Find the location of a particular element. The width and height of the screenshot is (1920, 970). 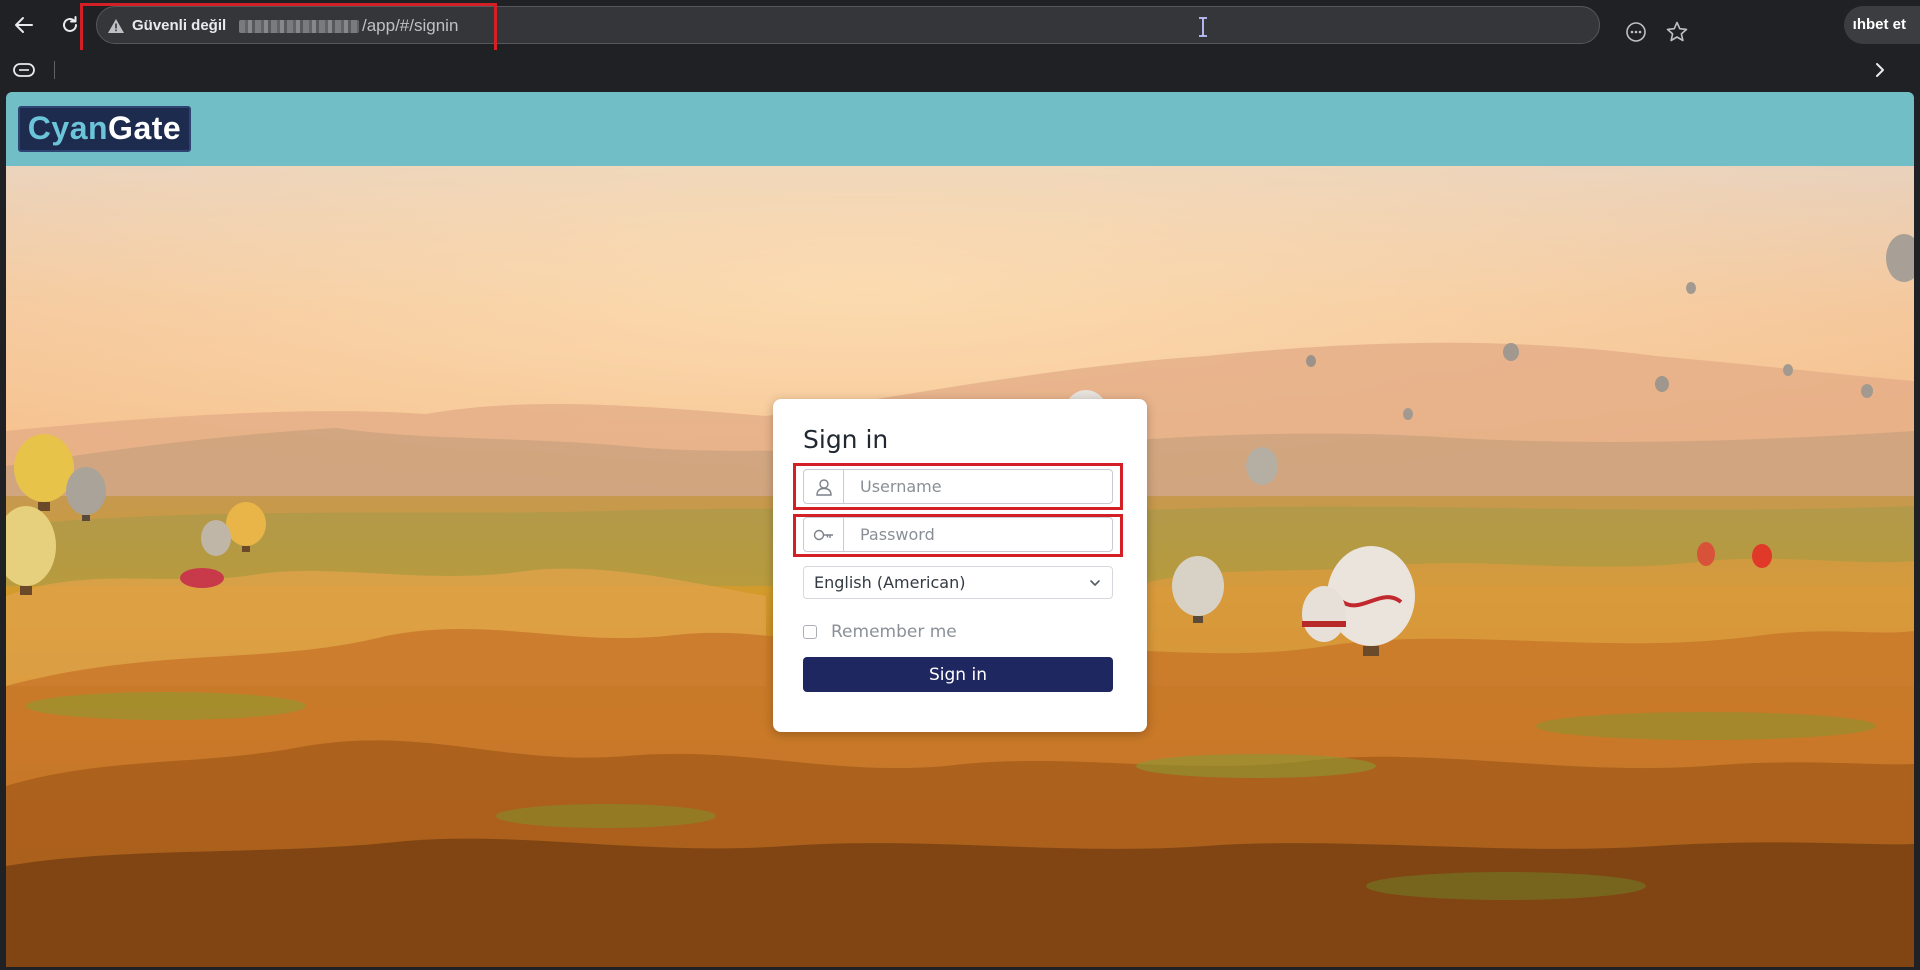

reload-button is located at coordinates (70, 25).